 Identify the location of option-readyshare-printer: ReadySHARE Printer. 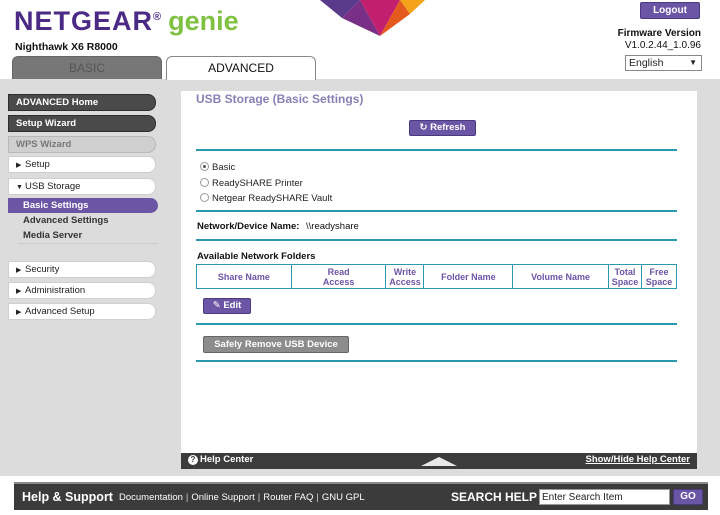
(251, 184).